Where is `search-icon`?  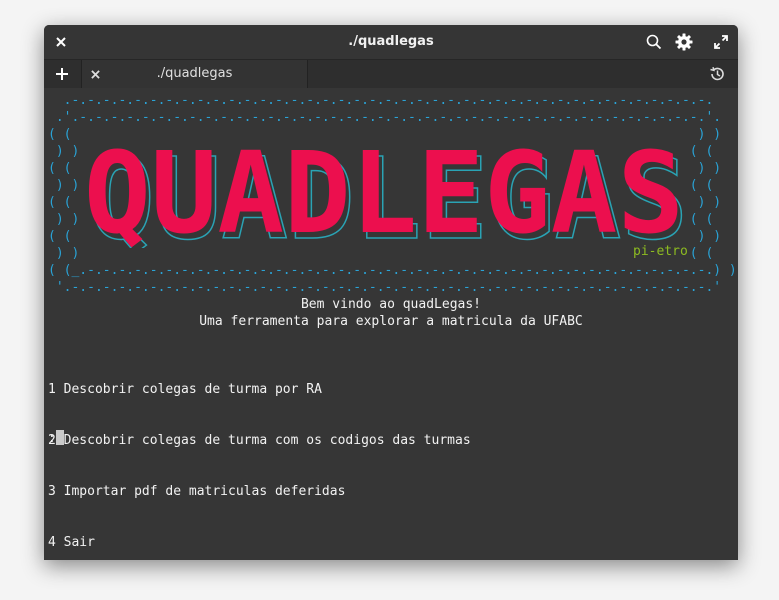
search-icon is located at coordinates (654, 42).